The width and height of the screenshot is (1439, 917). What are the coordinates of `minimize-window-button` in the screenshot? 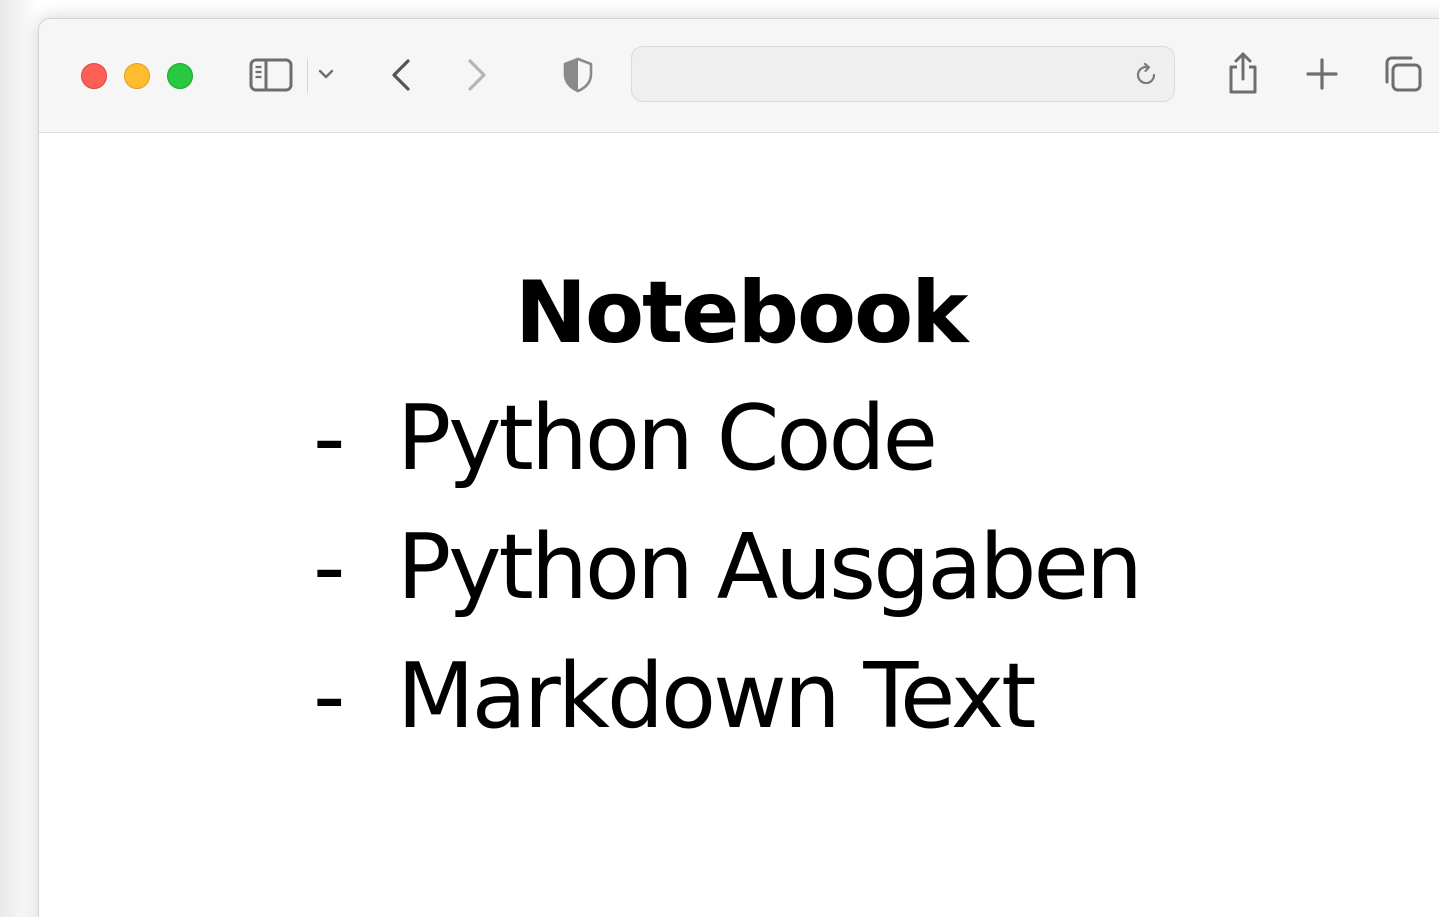 It's located at (137, 76).